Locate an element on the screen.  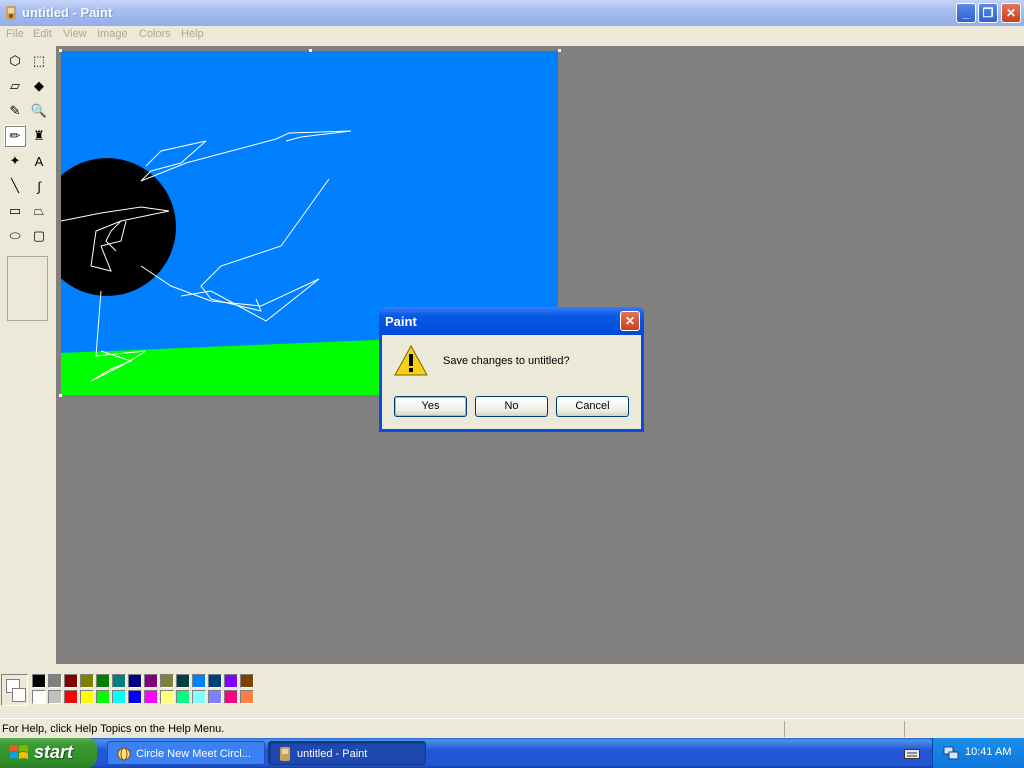
dialog-close-button: ✕ is located at coordinates (630, 321).